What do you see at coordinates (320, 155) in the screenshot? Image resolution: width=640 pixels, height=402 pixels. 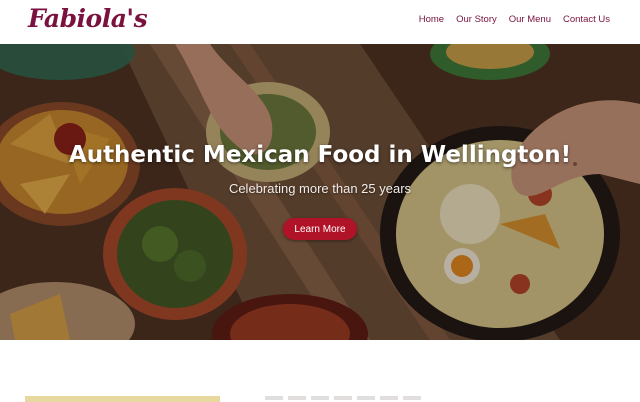 I see `hero-title: Authentic Mexican Food in Wellington!` at bounding box center [320, 155].